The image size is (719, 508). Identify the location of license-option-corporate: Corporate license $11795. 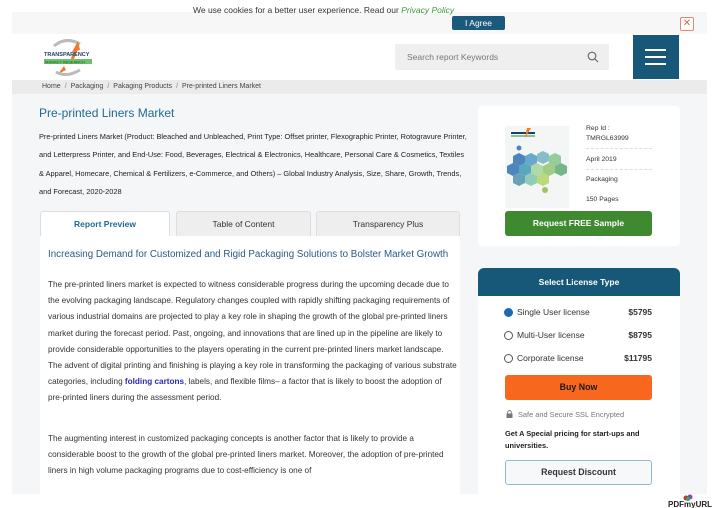
(578, 359).